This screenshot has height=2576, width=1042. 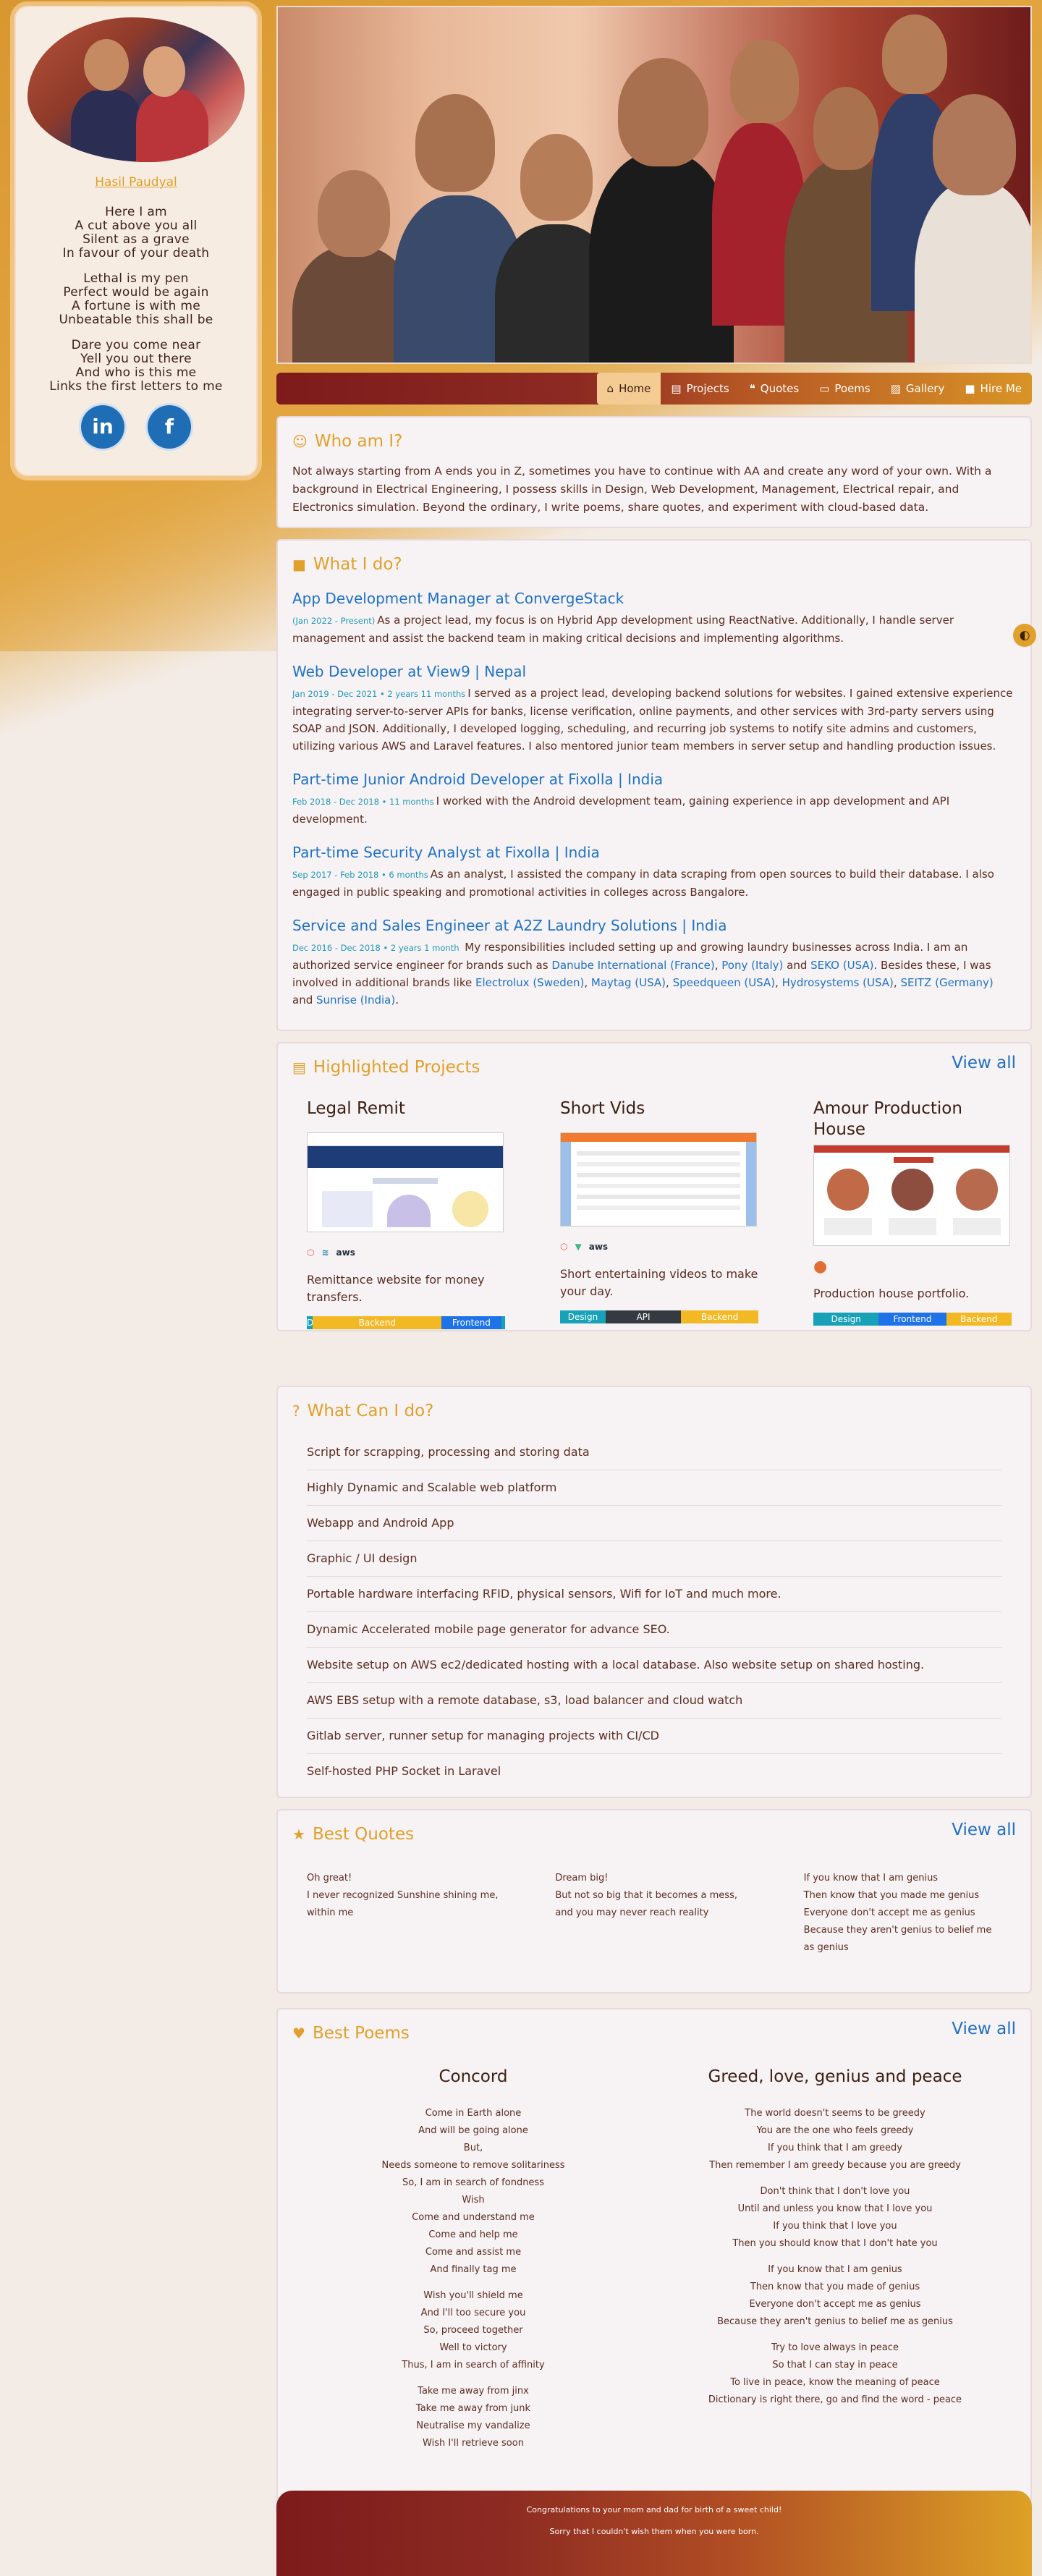 What do you see at coordinates (136, 89) in the screenshot?
I see `profile-avatar` at bounding box center [136, 89].